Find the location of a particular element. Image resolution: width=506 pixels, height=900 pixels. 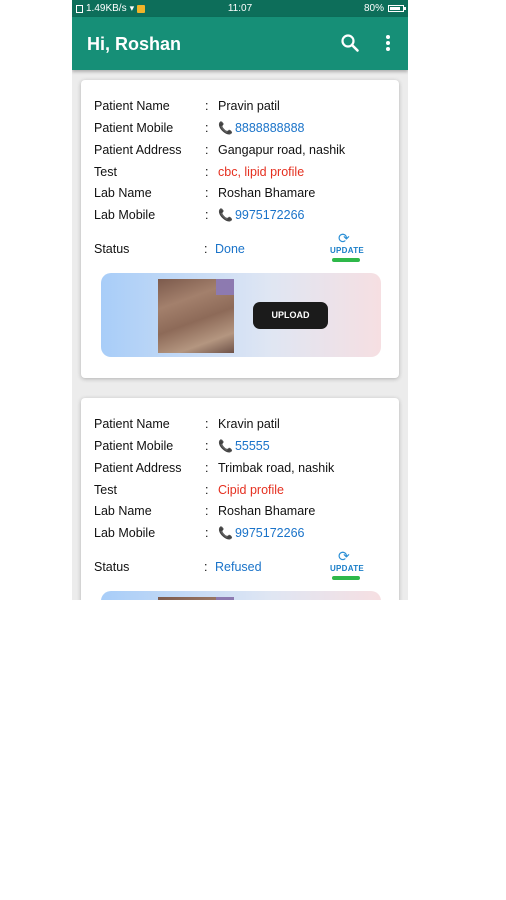

patient-name-value: Pravin patil is located at coordinates (249, 106).